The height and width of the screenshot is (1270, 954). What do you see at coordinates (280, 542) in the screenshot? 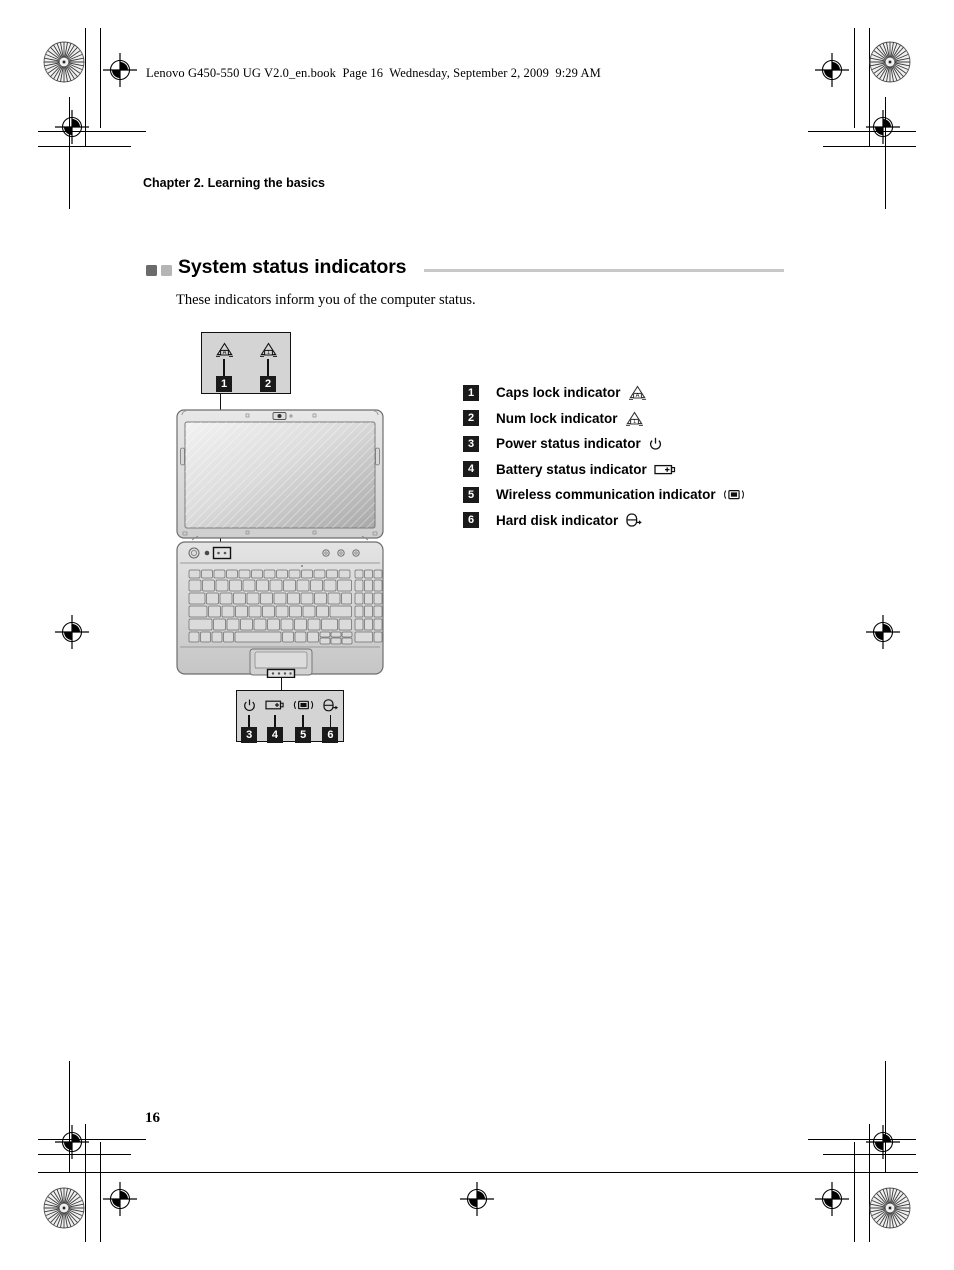
I see `laptop-top-view-diagram` at bounding box center [280, 542].